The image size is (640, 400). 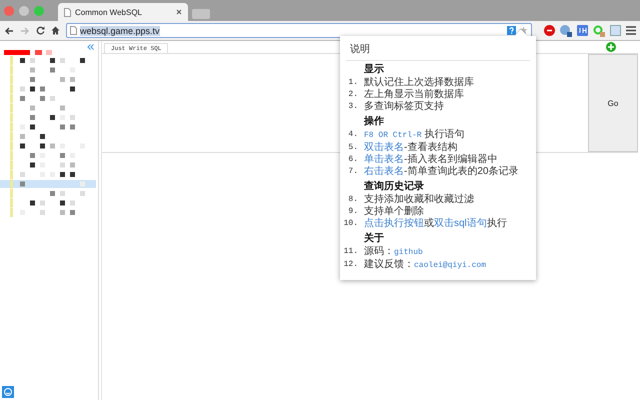 I want to click on item-number: 8., so click(x=353, y=200).